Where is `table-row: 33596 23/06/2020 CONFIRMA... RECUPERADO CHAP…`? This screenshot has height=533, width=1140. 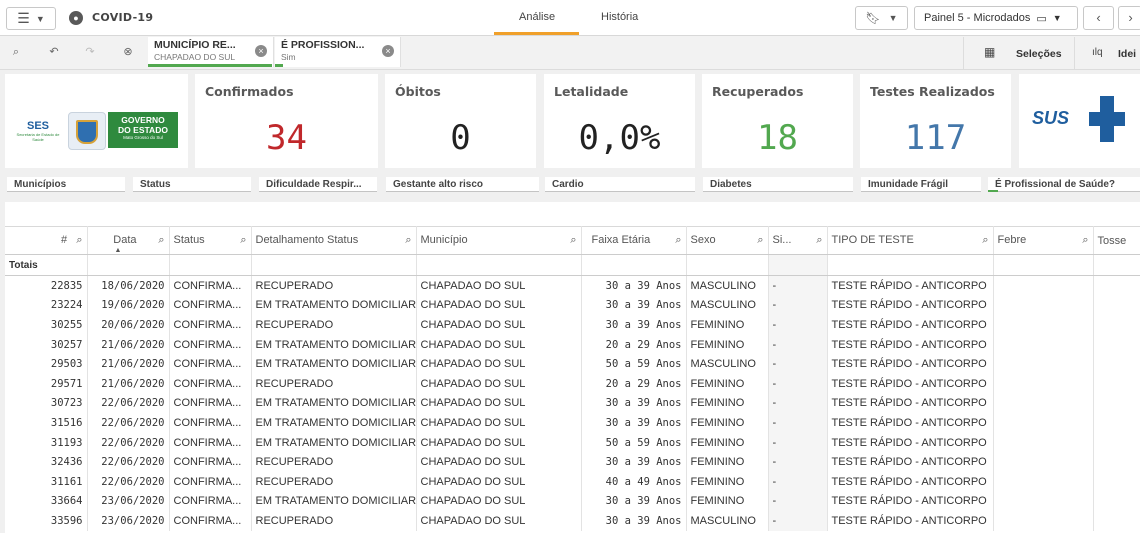
table-row: 33596 23/06/2020 CONFIRMA... RECUPERADO CHAP… is located at coordinates (572, 521).